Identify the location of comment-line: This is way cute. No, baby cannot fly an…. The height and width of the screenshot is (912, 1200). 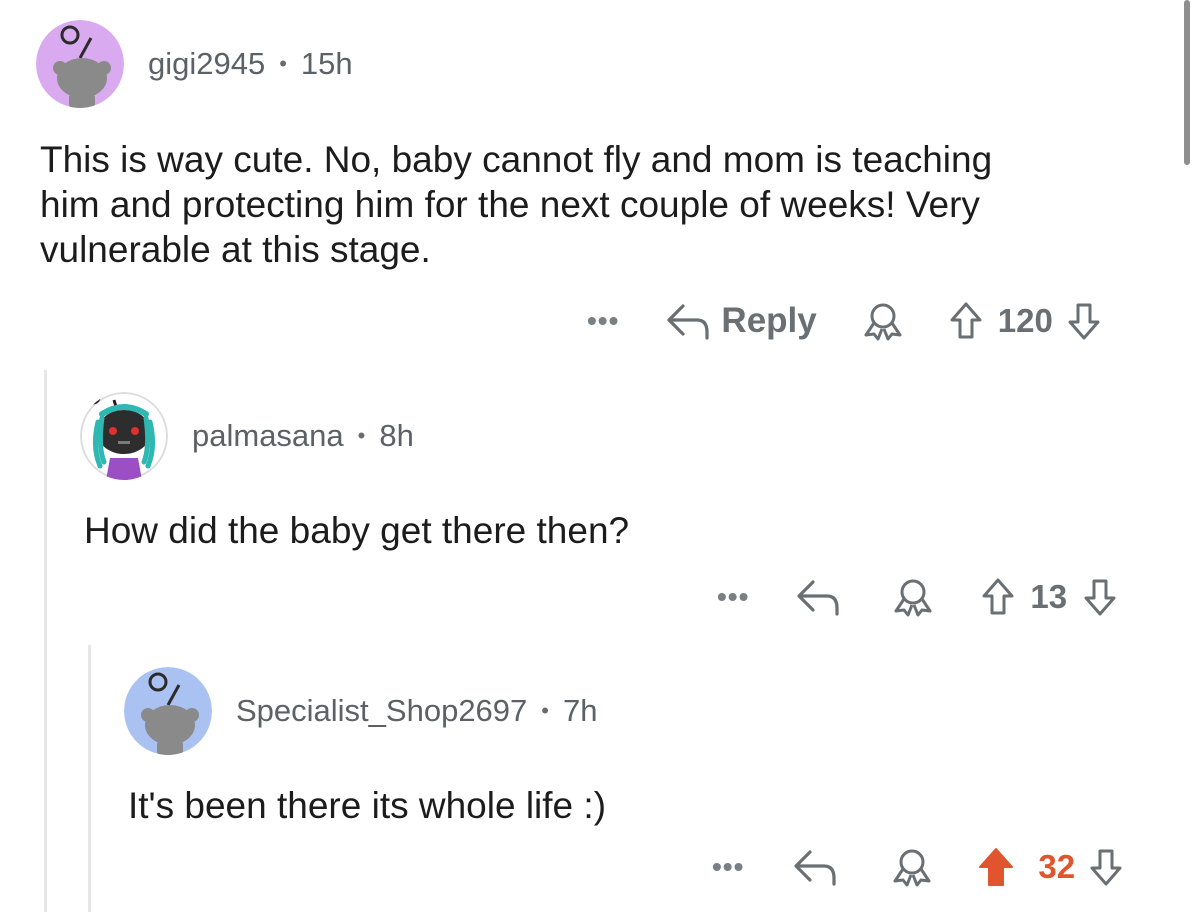
(516, 159).